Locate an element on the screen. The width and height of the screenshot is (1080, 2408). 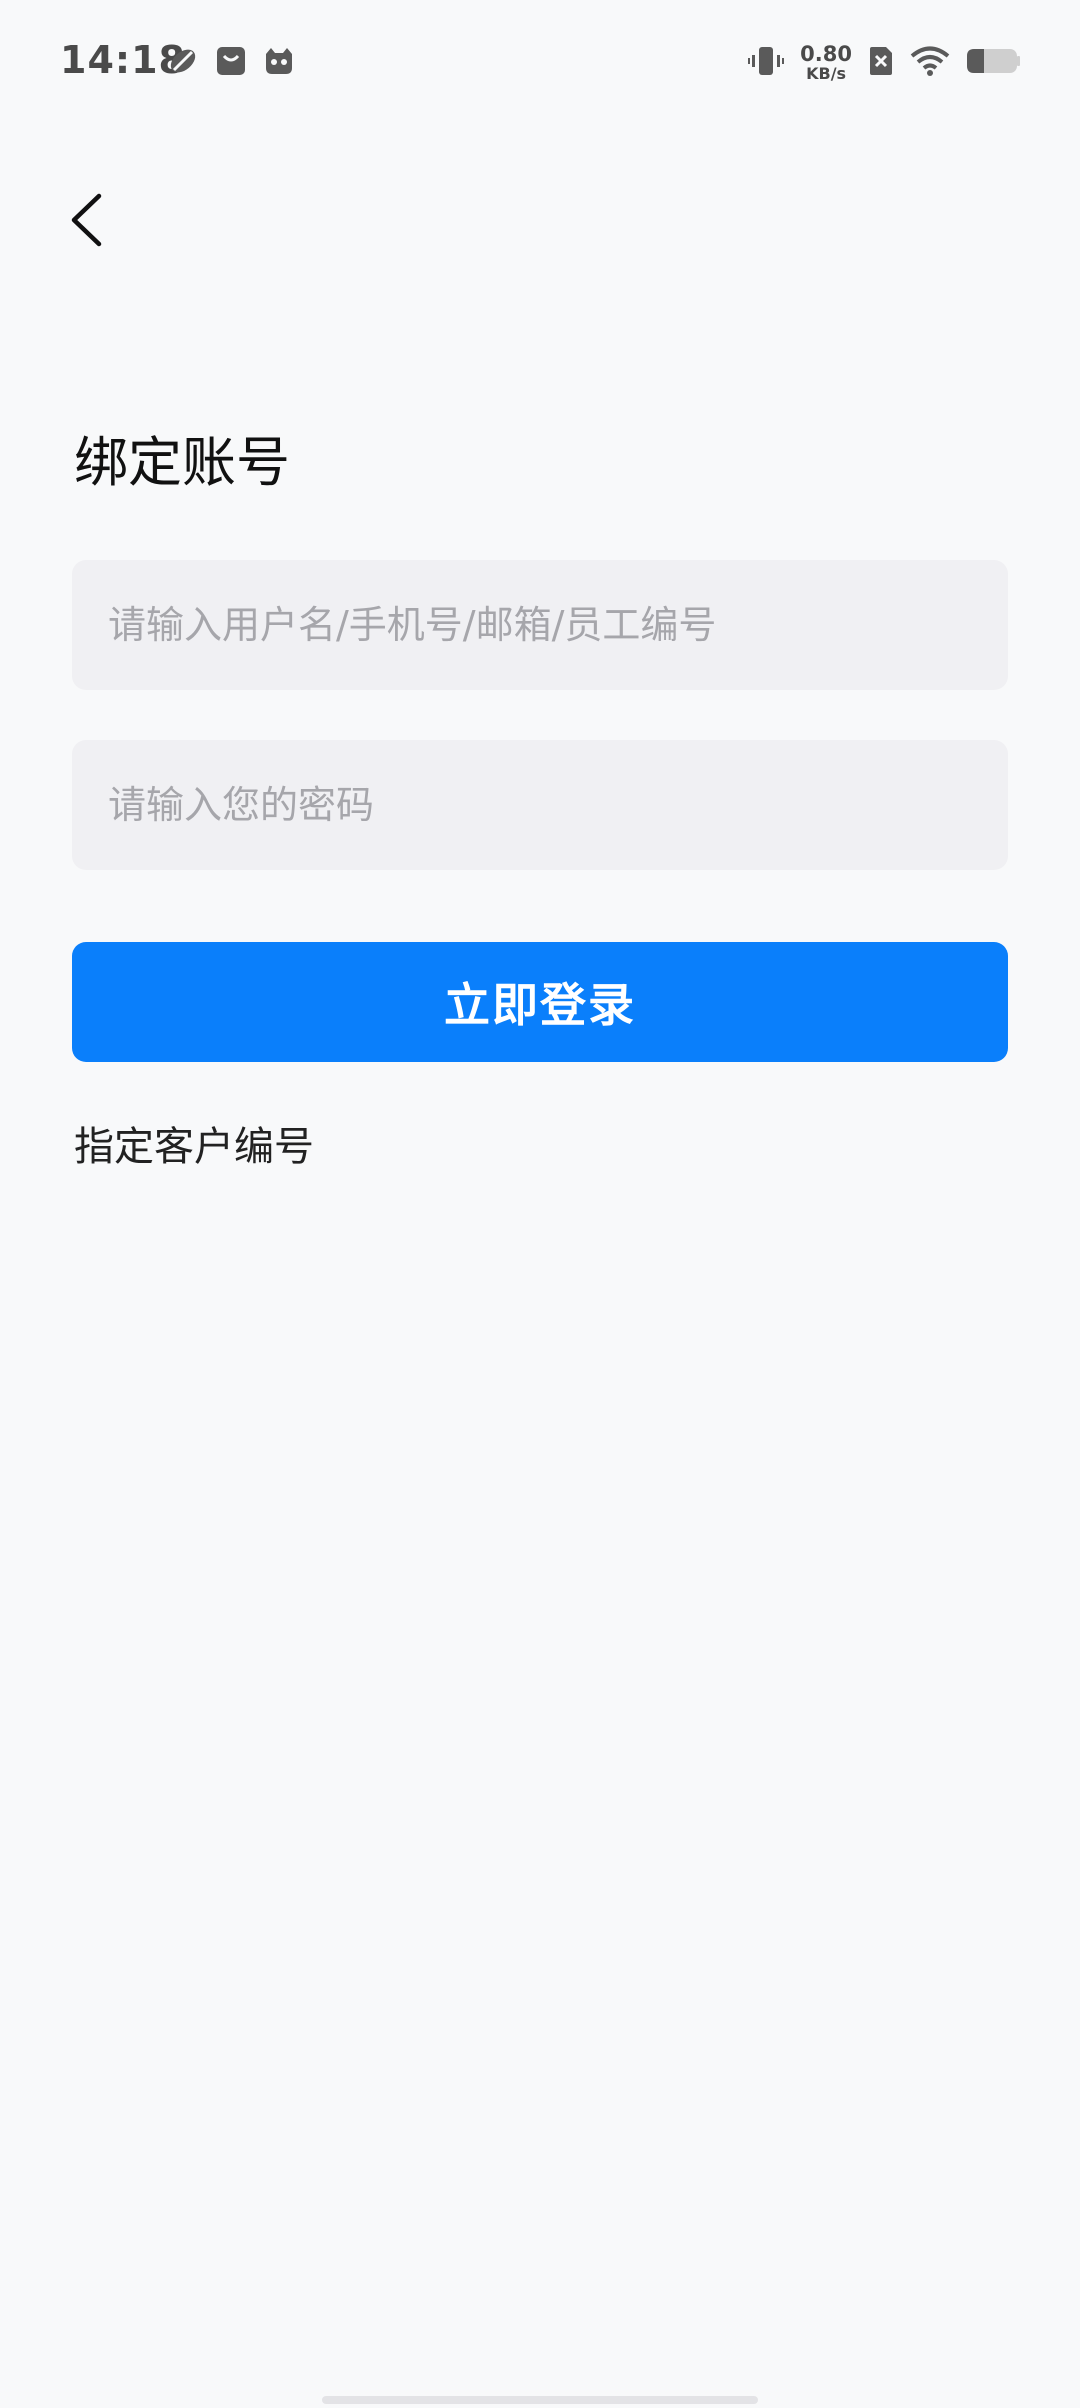
back-button is located at coordinates (86, 220).